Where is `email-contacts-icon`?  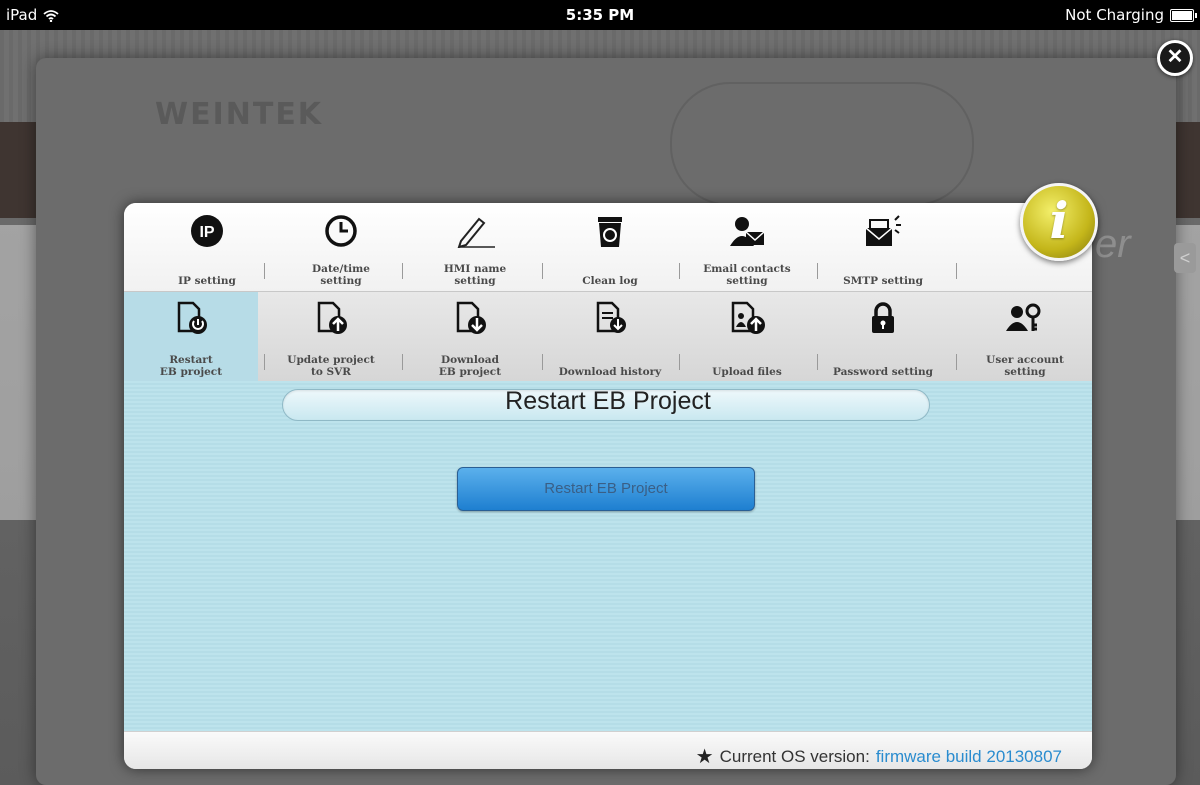 email-contacts-icon is located at coordinates (747, 231).